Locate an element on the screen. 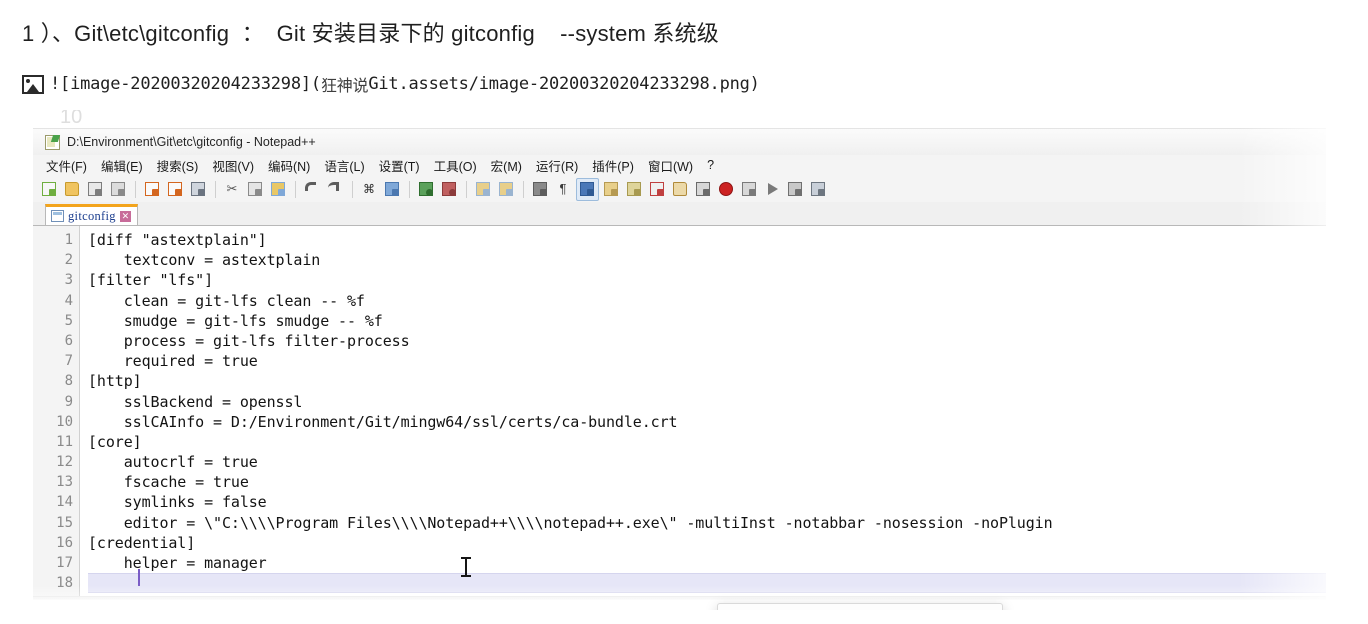 The width and height of the screenshot is (1368, 624). save-all-icon is located at coordinates (118, 189).